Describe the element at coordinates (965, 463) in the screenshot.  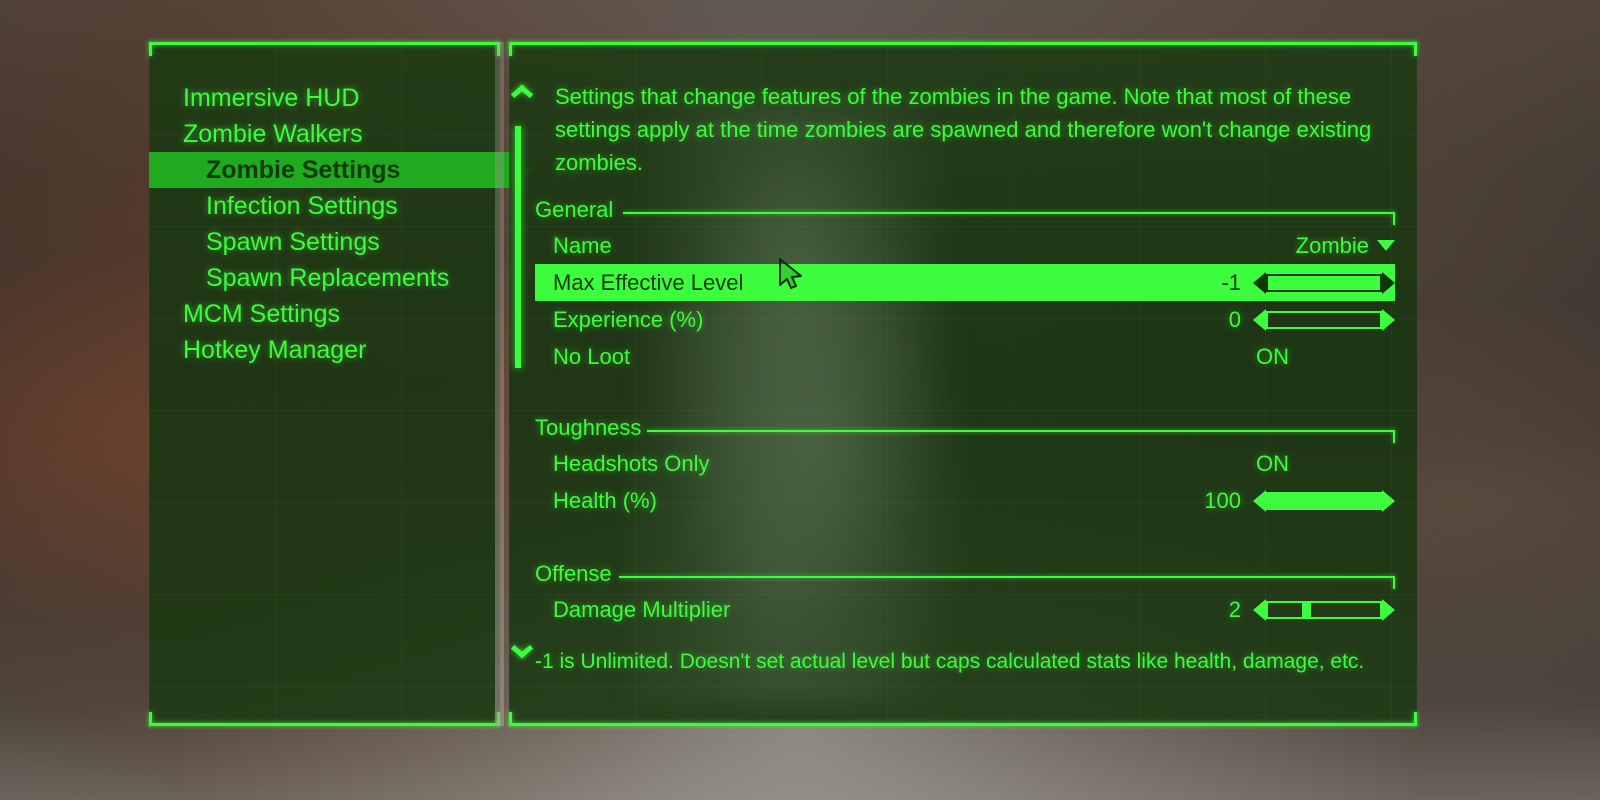
I see `setting-row: Headshots Only ON` at that location.